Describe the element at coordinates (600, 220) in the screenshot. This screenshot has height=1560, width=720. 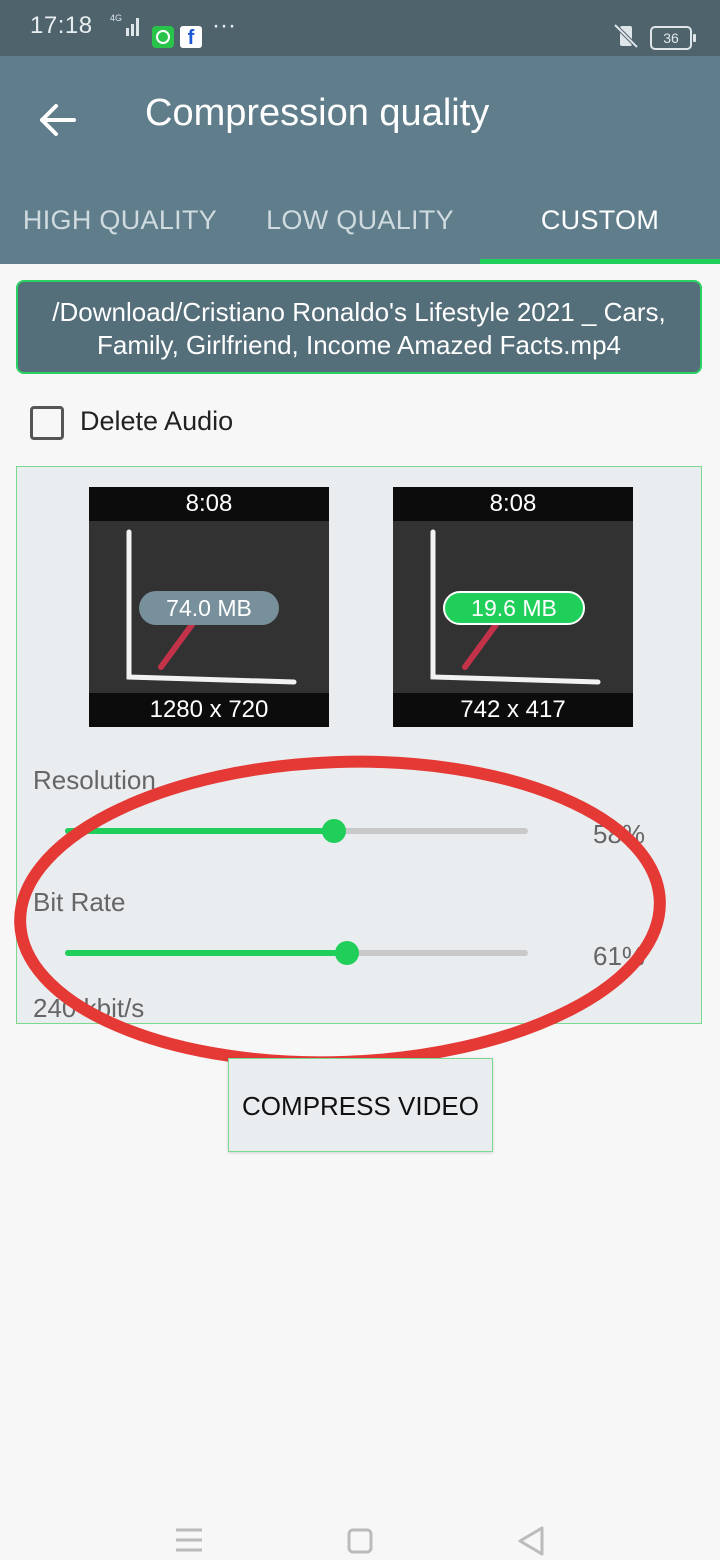
I see `tab-custom: CUSTOM` at that location.